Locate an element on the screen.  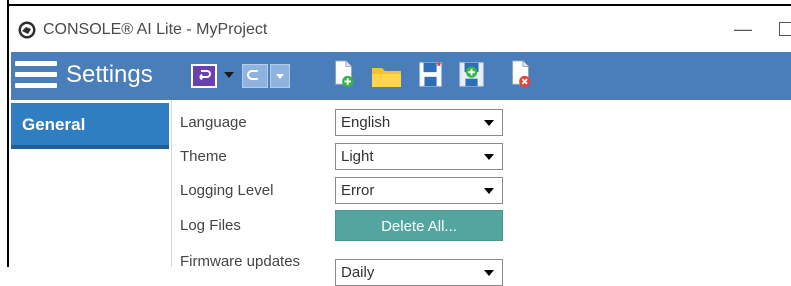
undo-dropdown-icon is located at coordinates (229, 75).